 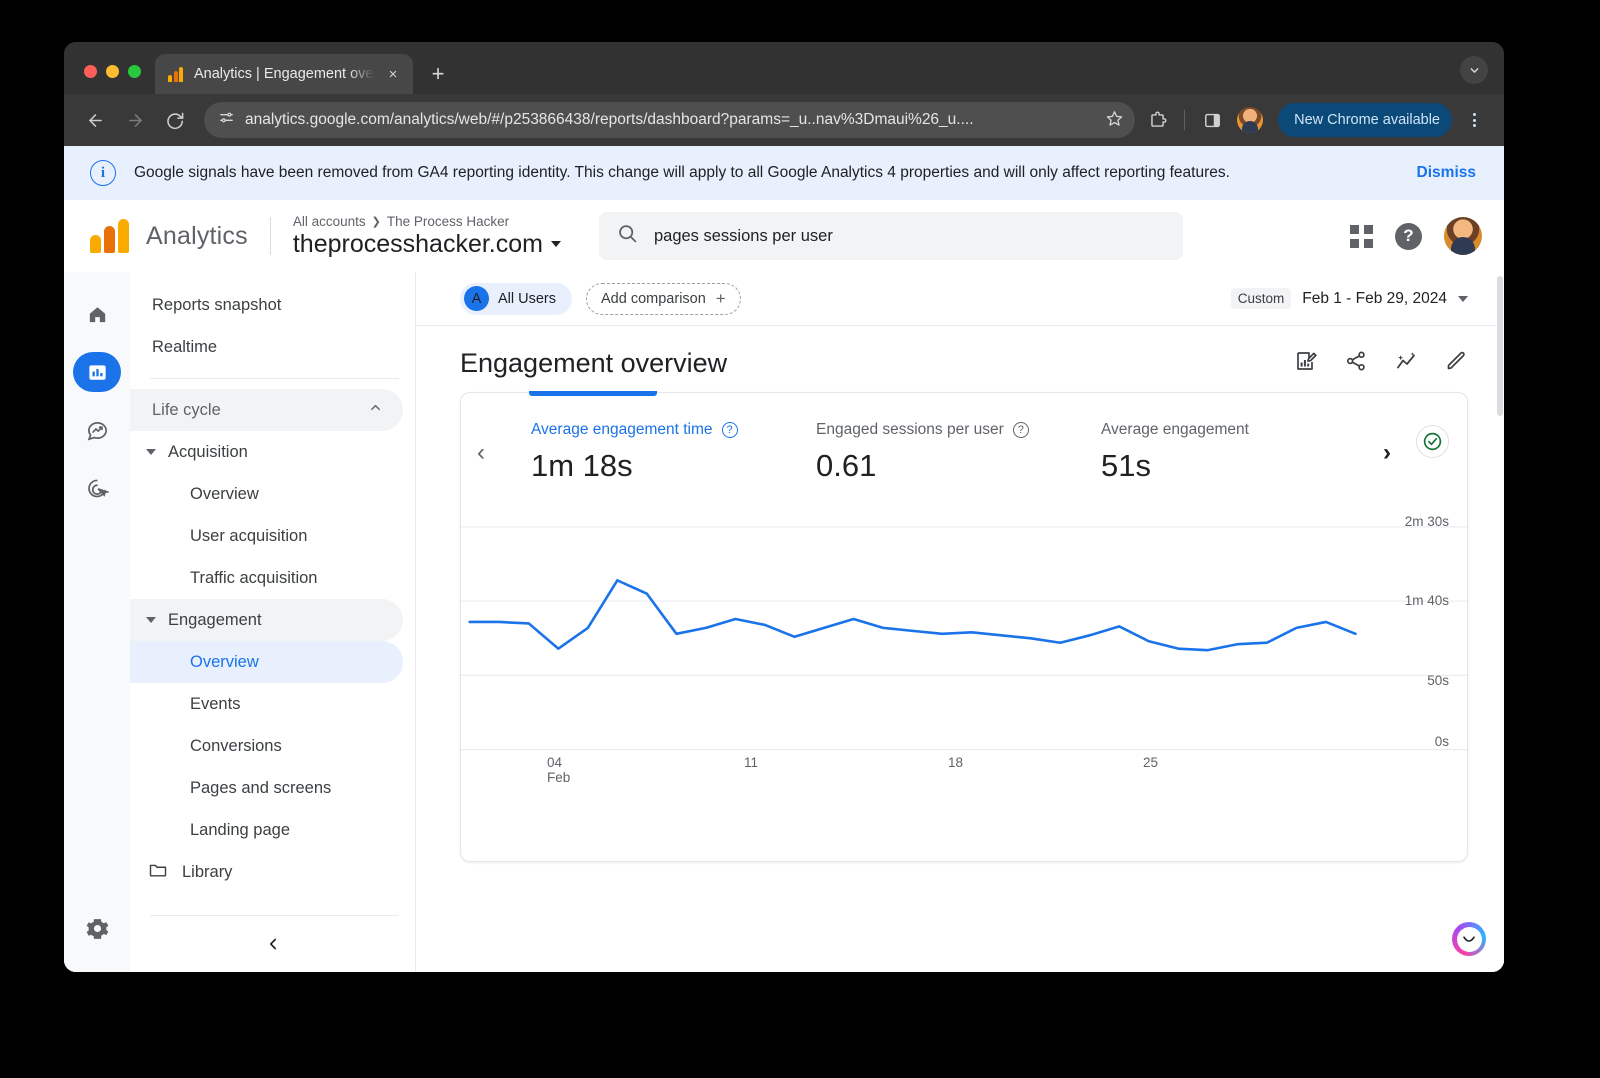 I want to click on y-tick-label: 2m 30s, so click(x=1426, y=521).